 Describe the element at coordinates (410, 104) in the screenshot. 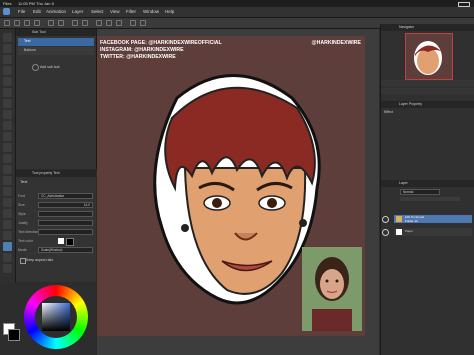

I see `layer-property-title: Layer Property` at that location.